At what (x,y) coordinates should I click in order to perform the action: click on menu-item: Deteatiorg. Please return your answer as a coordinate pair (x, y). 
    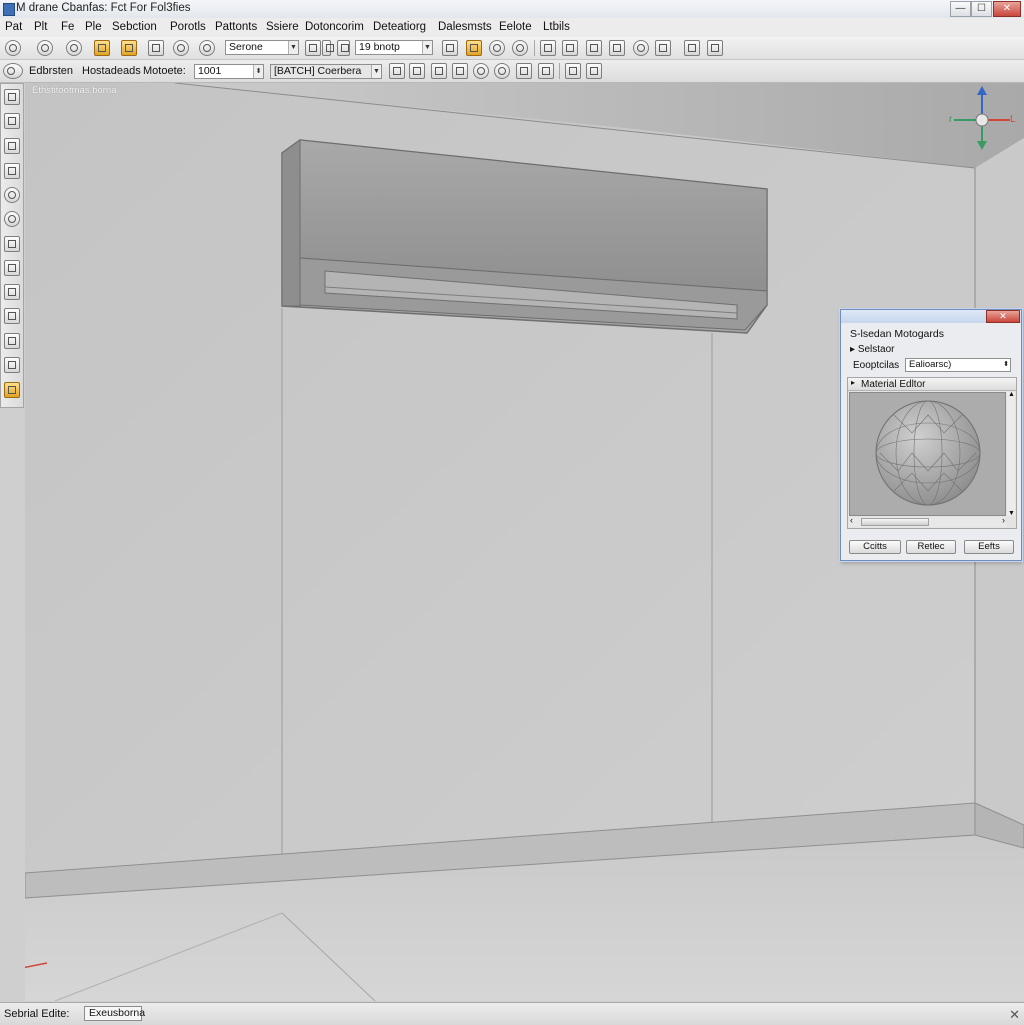
    Looking at the image, I should click on (399, 27).